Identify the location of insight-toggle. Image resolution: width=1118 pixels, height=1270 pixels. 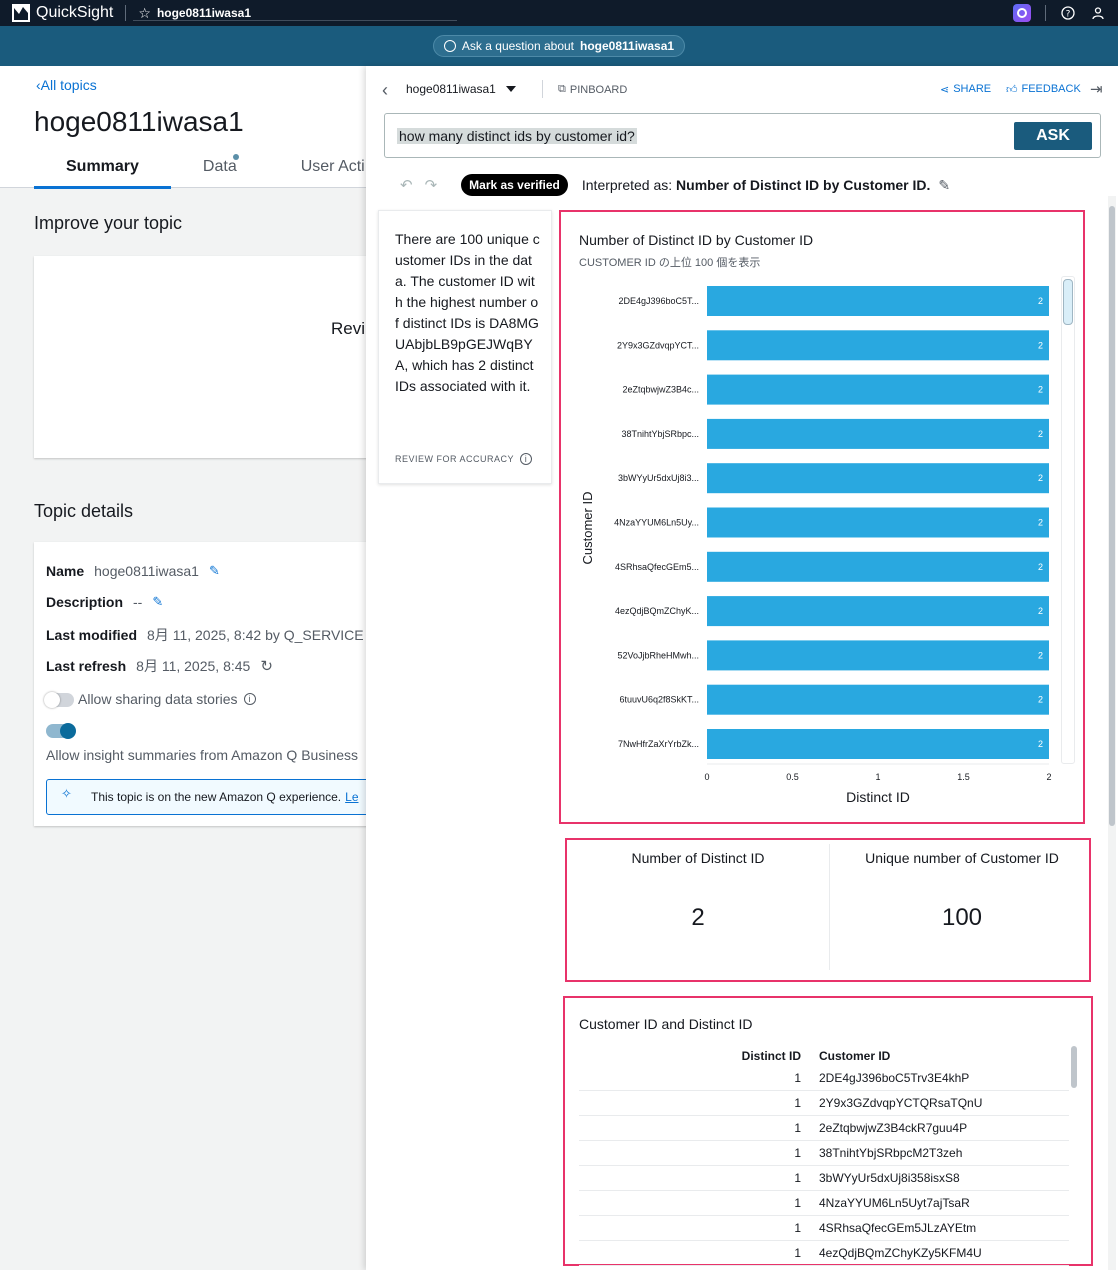
(61, 731).